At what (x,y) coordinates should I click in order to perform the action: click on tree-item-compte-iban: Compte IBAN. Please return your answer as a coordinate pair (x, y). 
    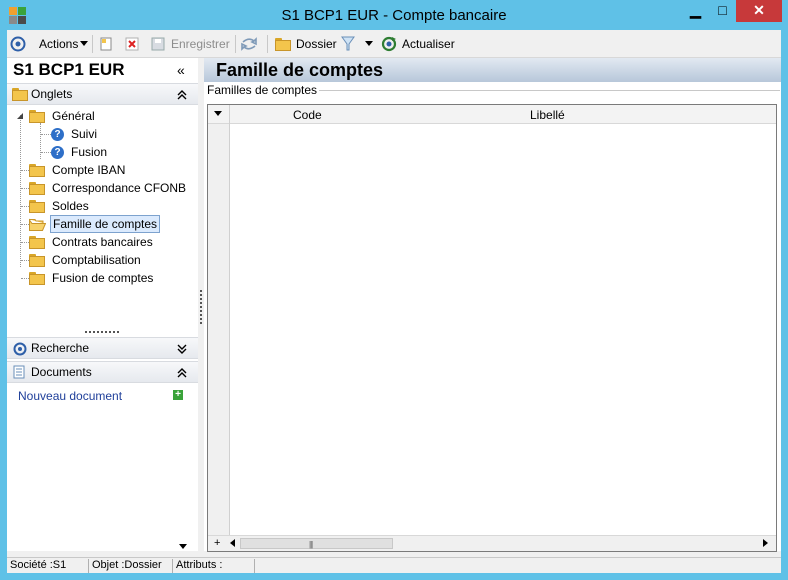
    Looking at the image, I should click on (78, 170).